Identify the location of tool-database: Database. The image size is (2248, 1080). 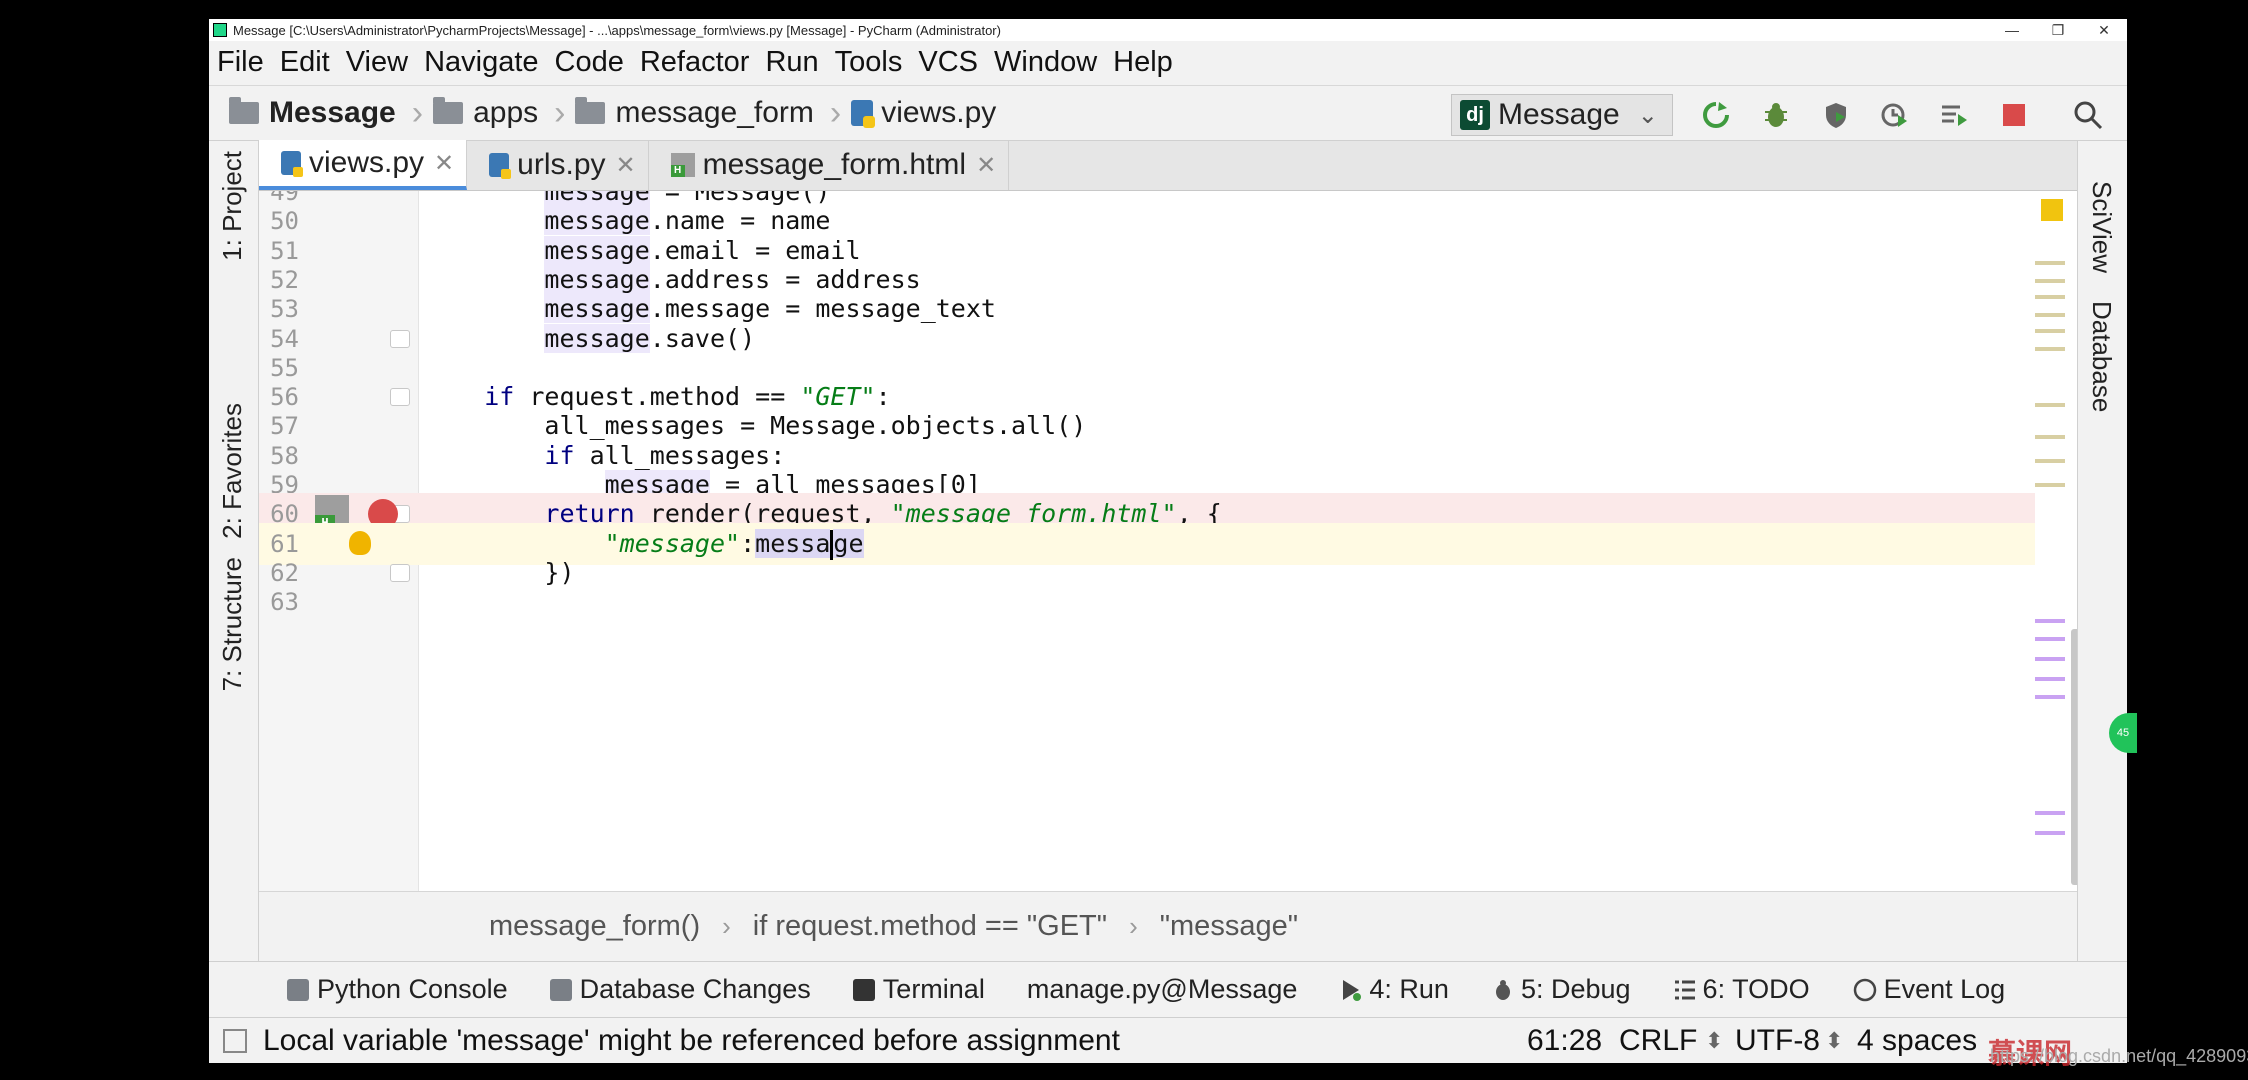
(2101, 356).